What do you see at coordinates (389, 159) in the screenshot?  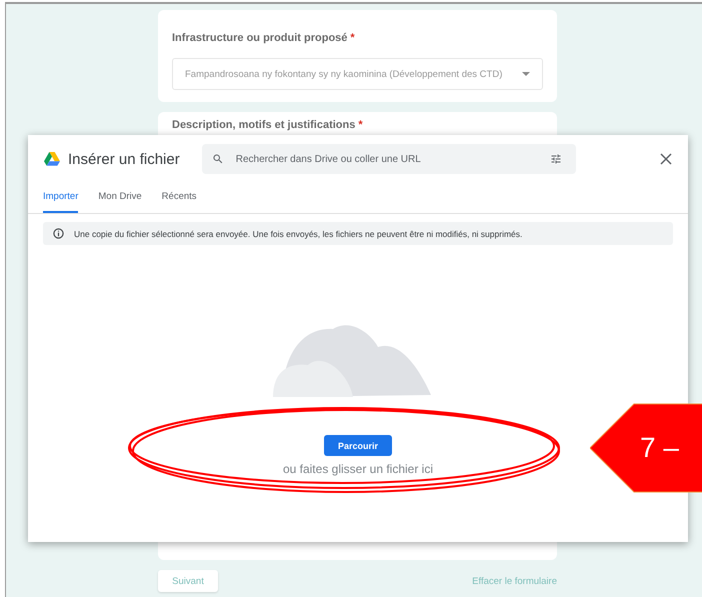 I see `search-field: Rechercher dans Drive ou coller une URL` at bounding box center [389, 159].